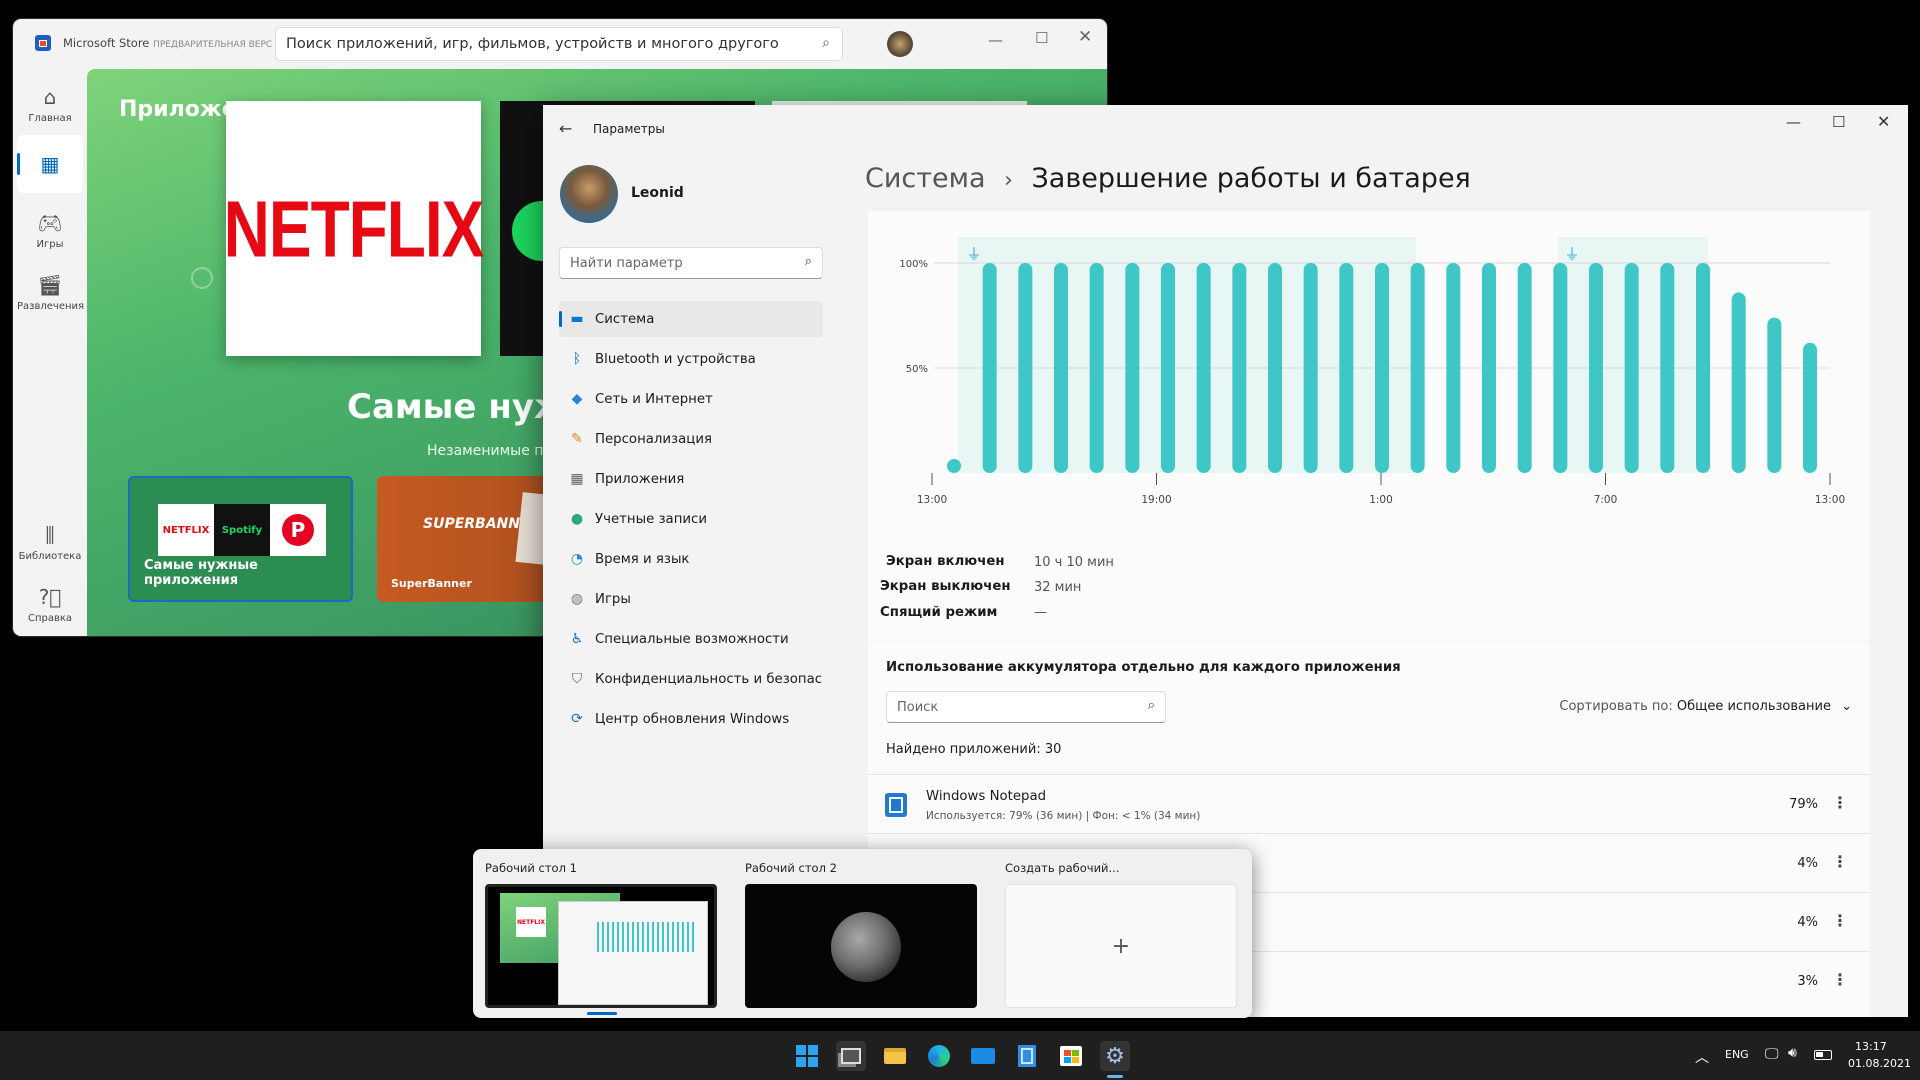 The width and height of the screenshot is (1920, 1080). Describe the element at coordinates (861, 946) in the screenshot. I see `desktop-2-thumbnail` at that location.